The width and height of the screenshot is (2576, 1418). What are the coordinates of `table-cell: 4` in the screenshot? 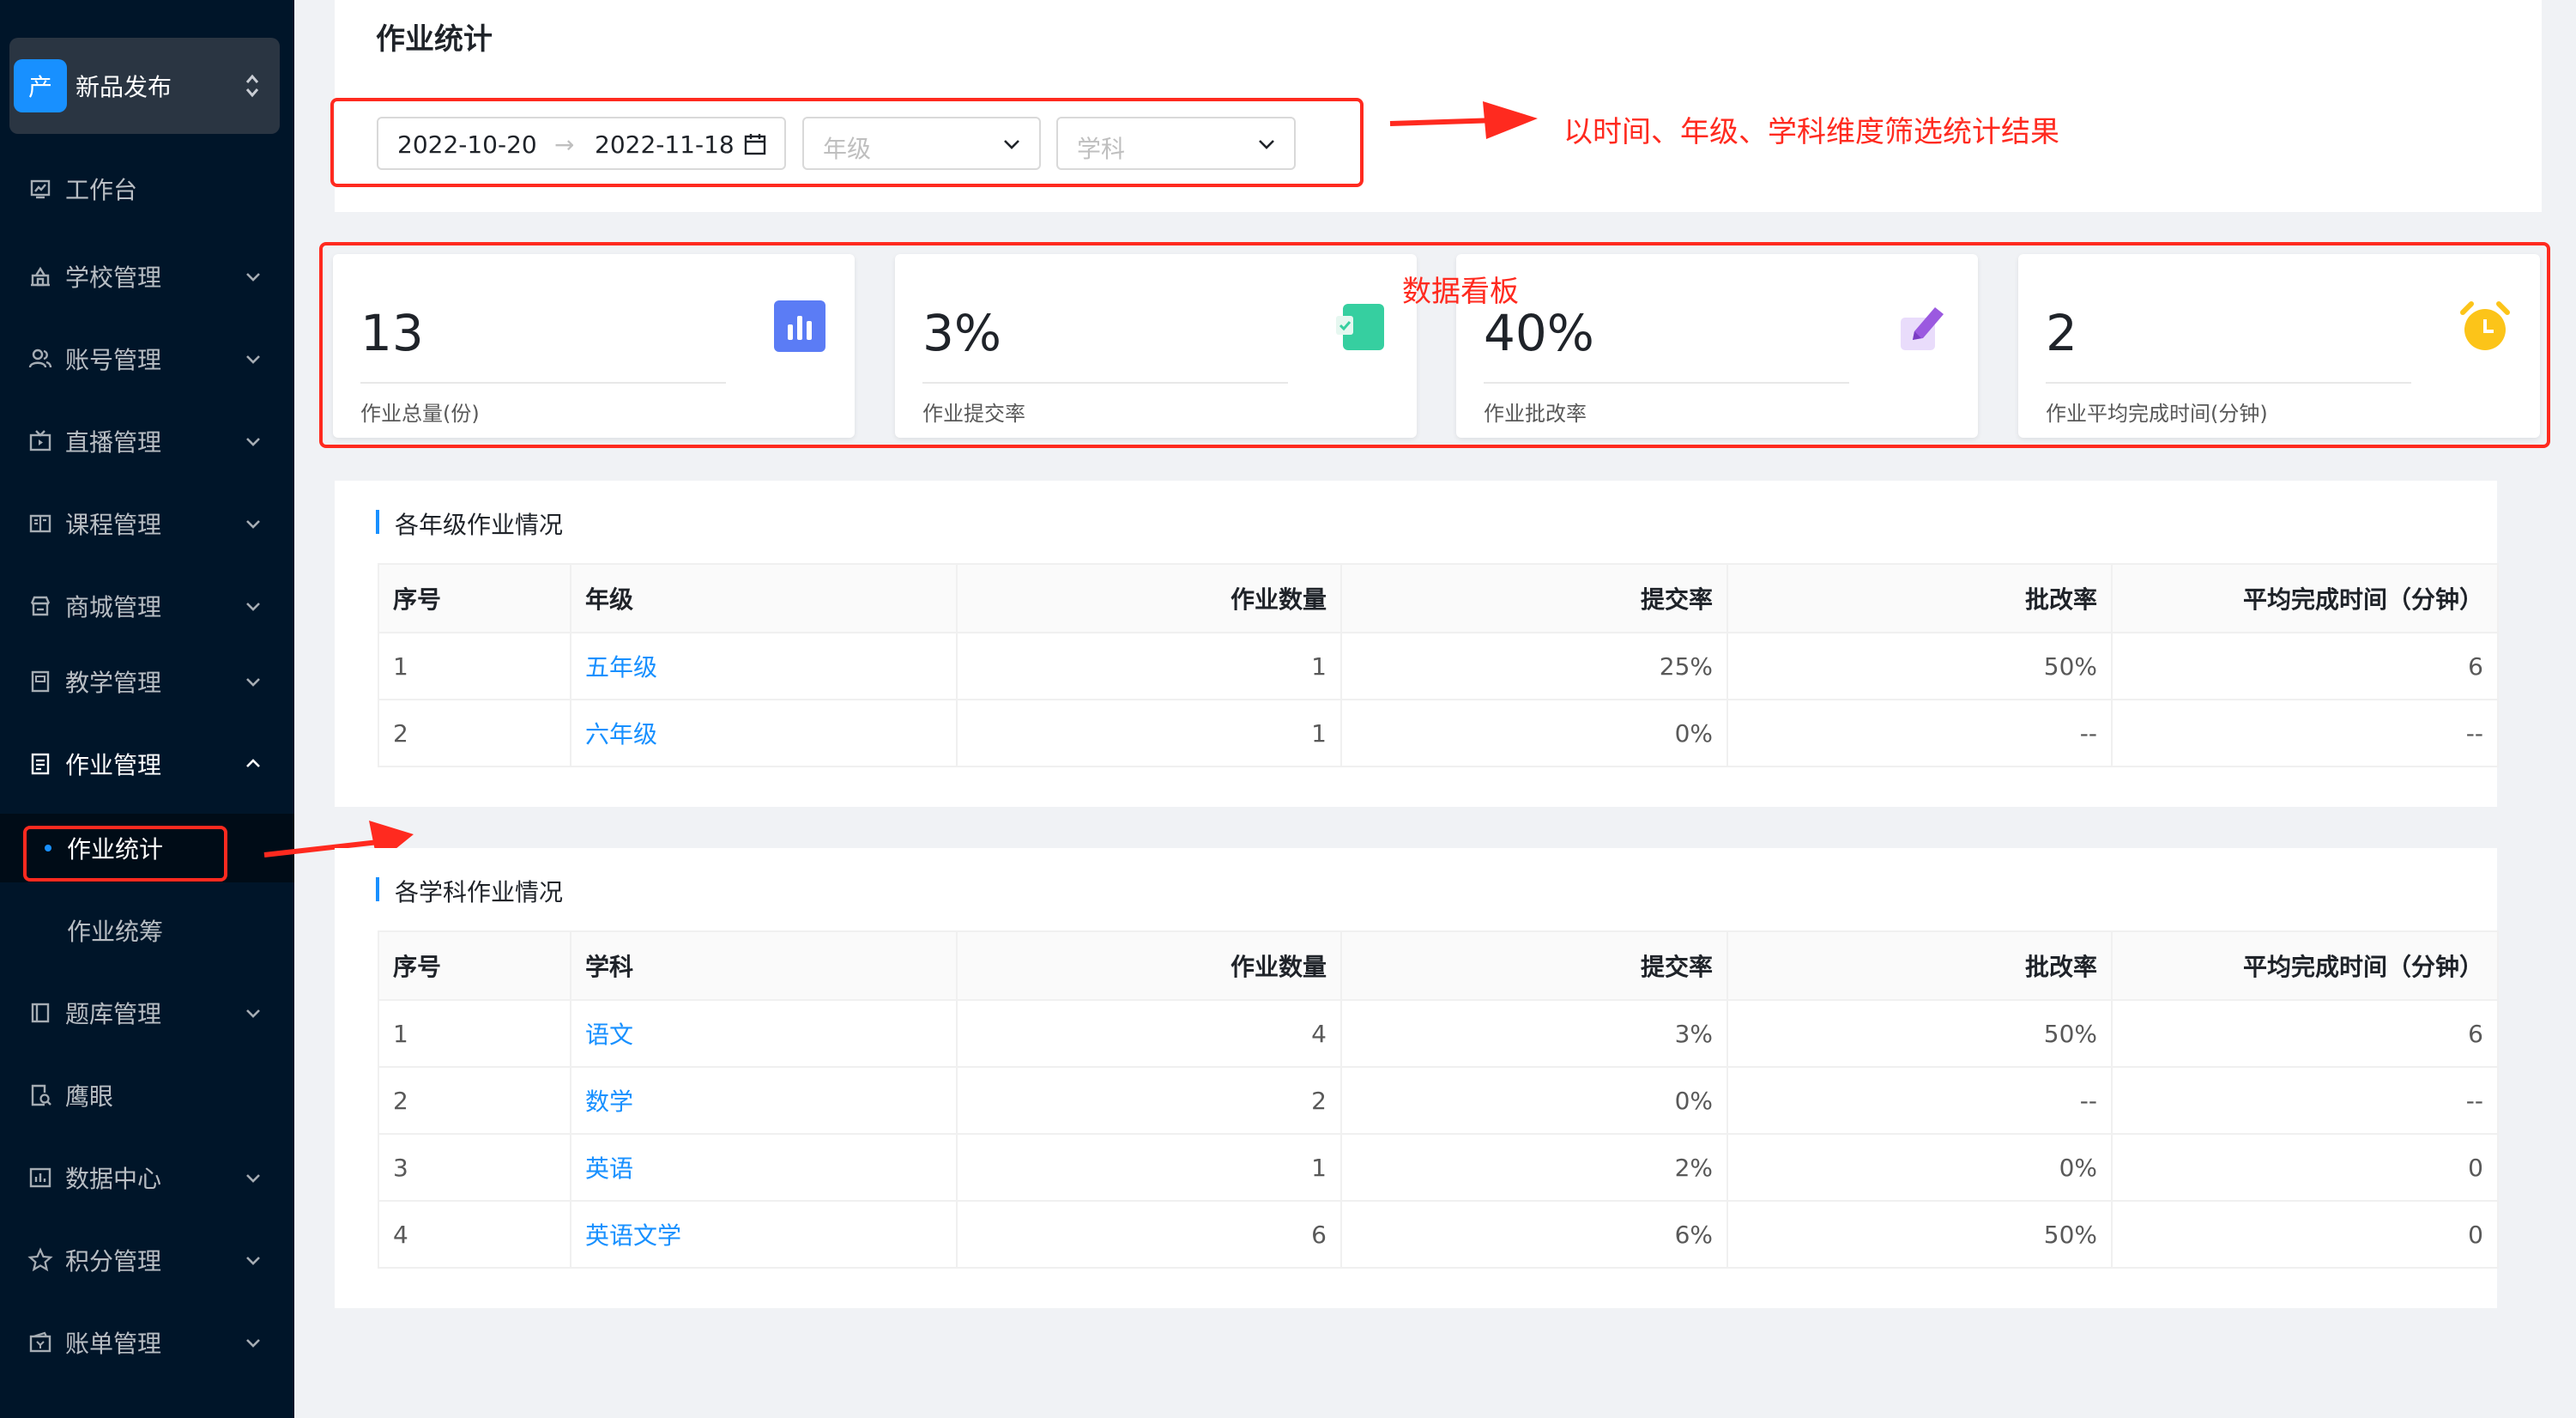 It's located at (475, 1234).